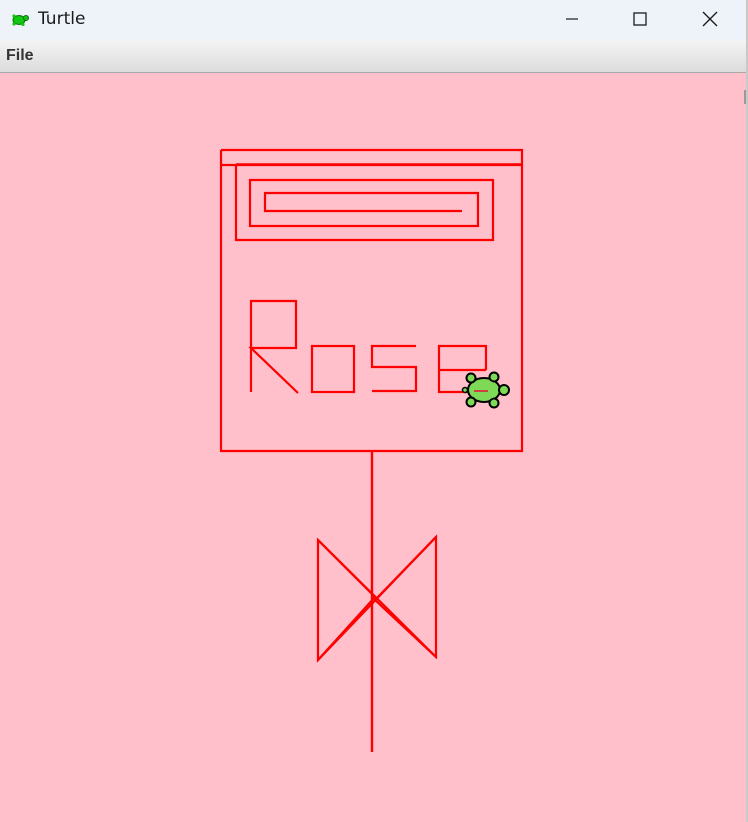  I want to click on turtle-icon, so click(20, 20).